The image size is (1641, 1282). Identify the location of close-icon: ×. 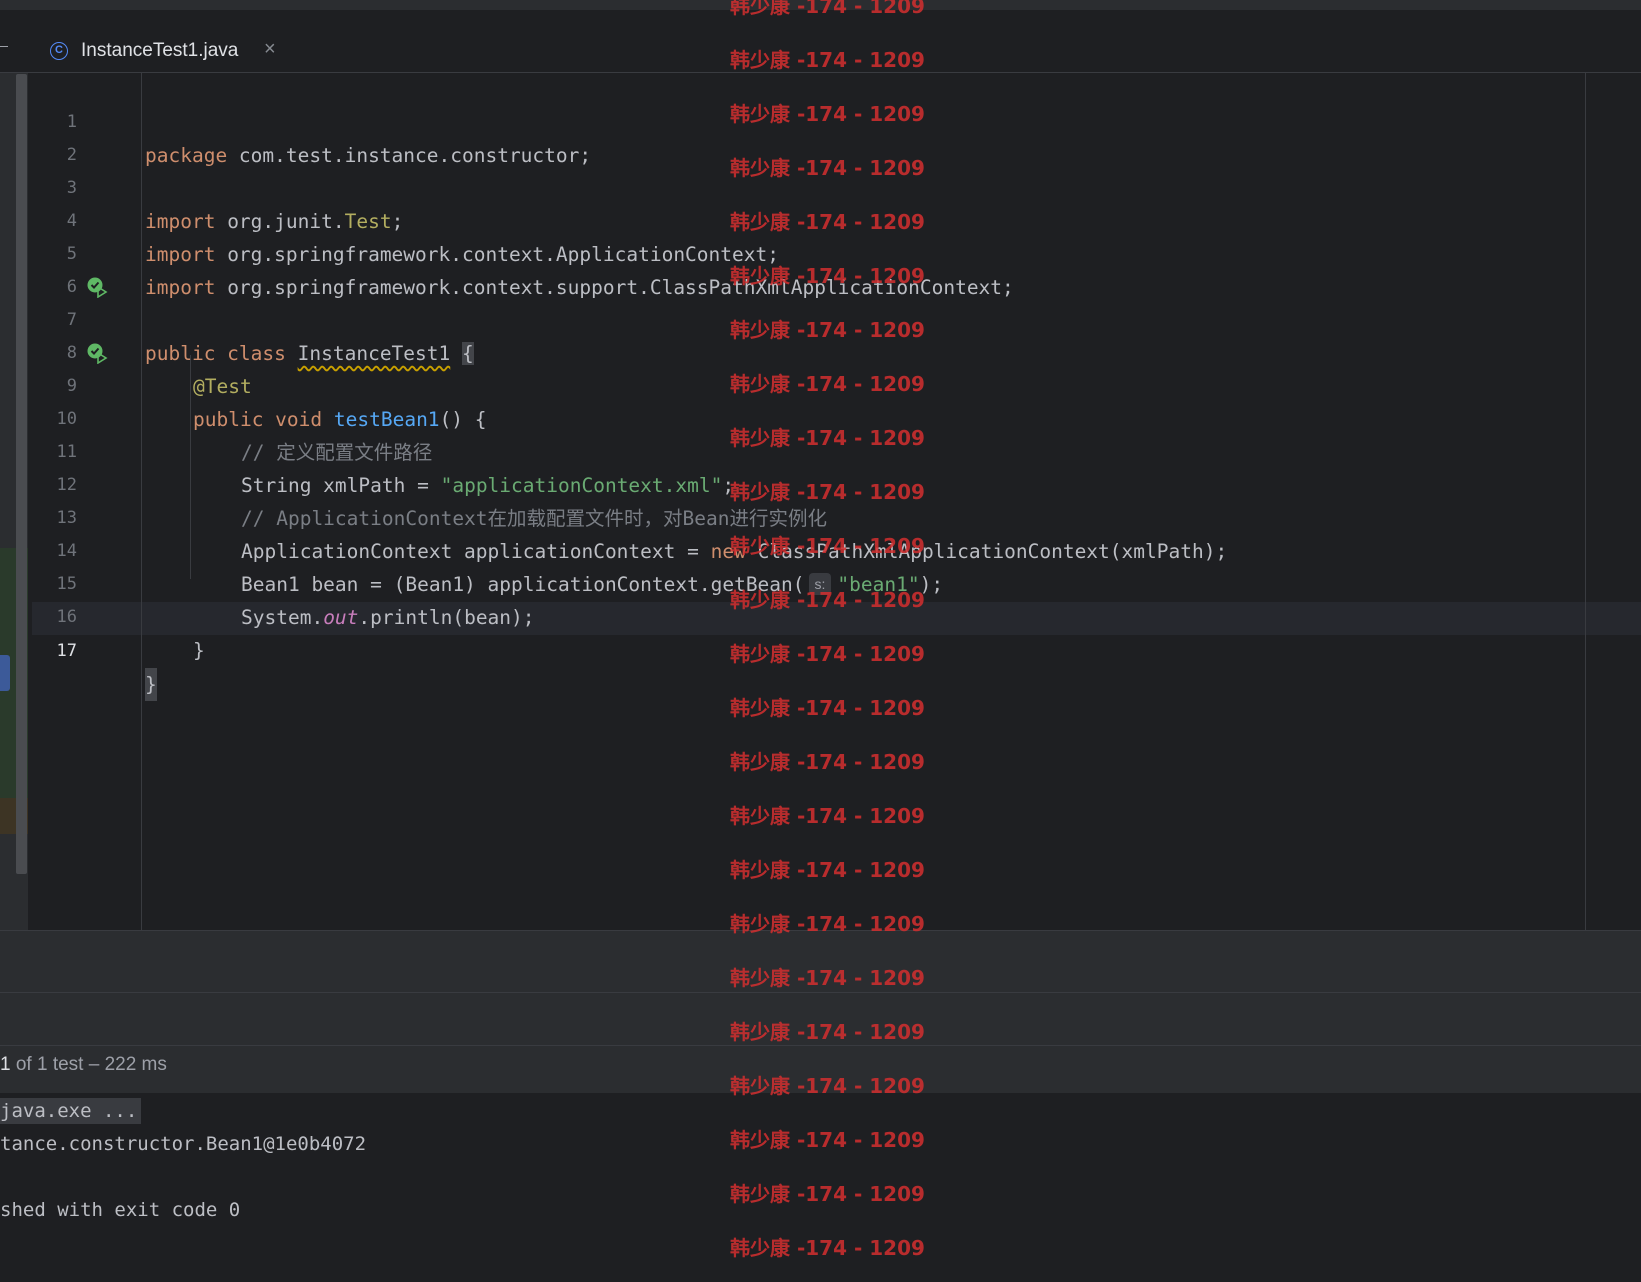
(270, 49).